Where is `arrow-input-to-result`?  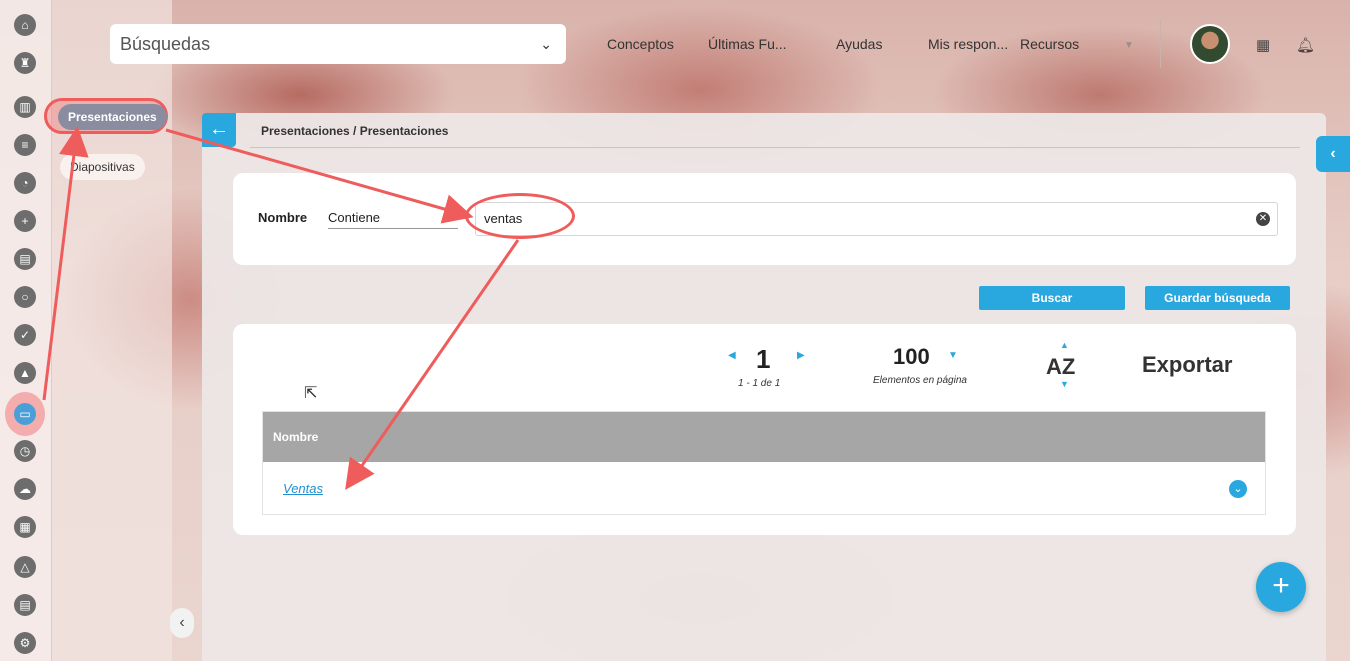 arrow-input-to-result is located at coordinates (432, 364).